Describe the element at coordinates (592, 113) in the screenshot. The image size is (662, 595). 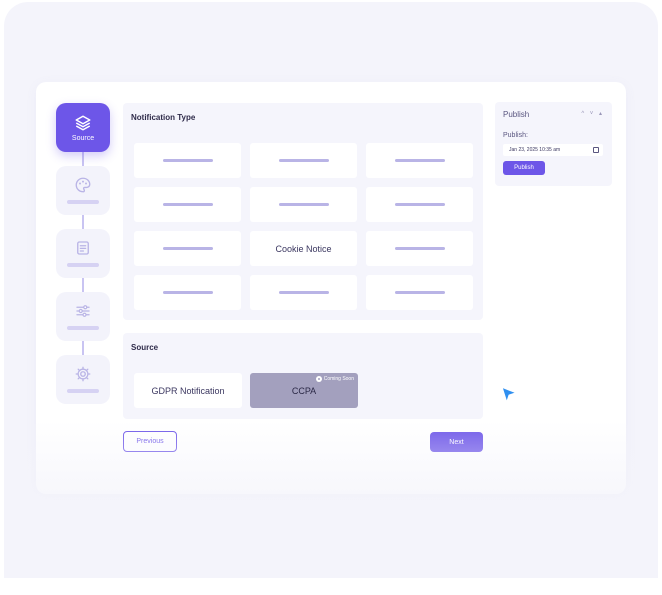
I see `panel-controls: ^ ˅ ▴` at that location.